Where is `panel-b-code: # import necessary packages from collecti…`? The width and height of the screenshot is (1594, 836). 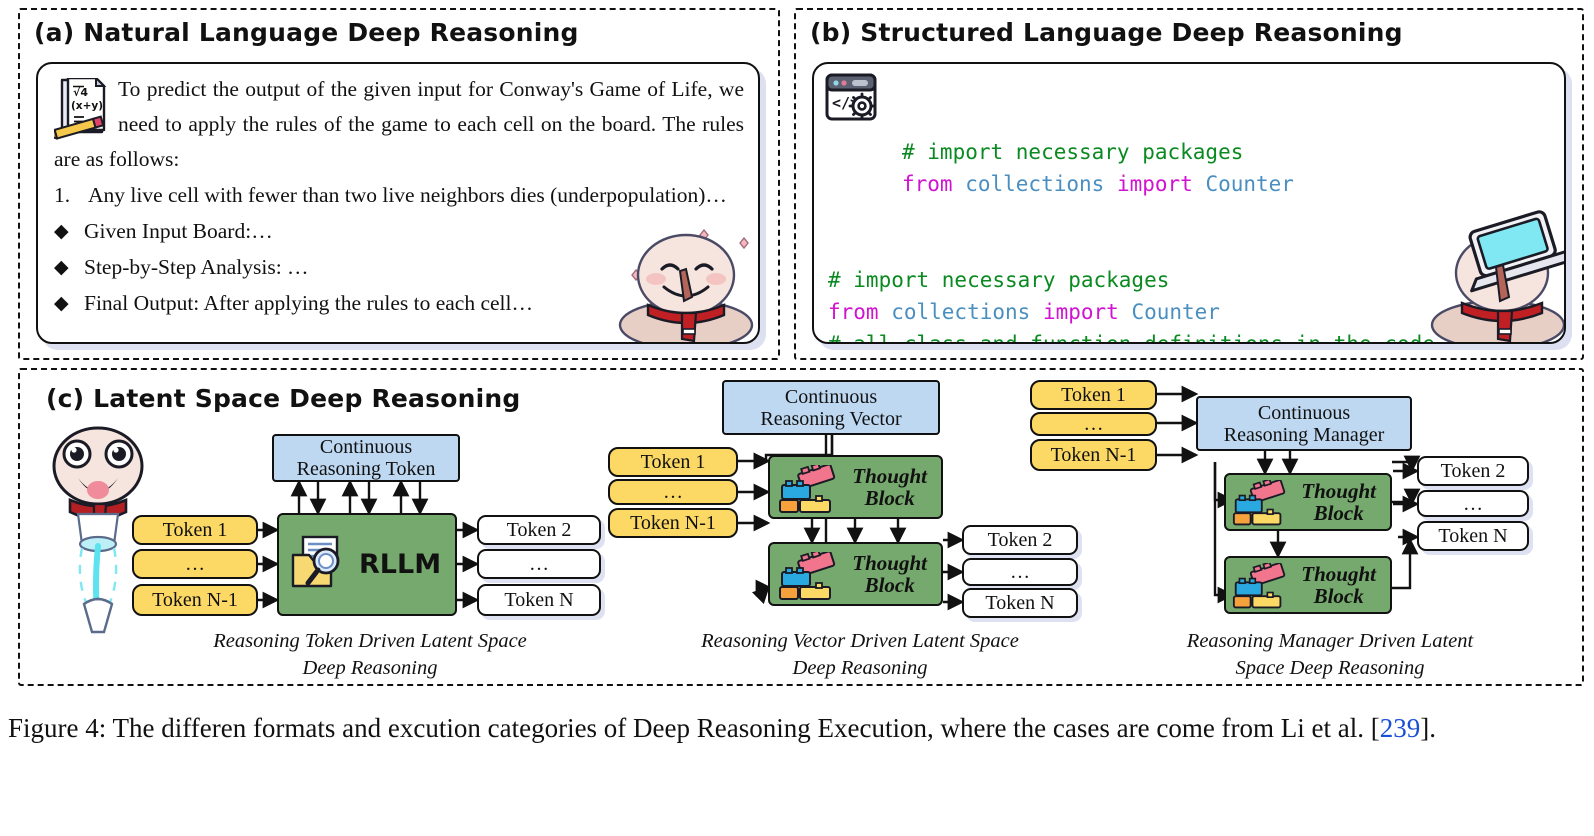 panel-b-code: # import necessary packages from collecti… is located at coordinates (1191, 208).